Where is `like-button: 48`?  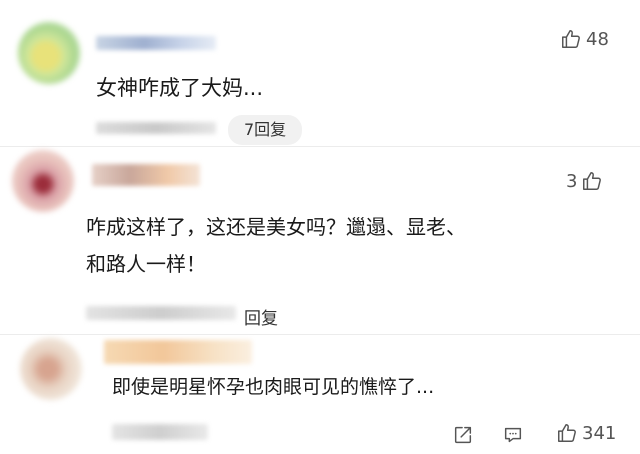
like-button: 48 is located at coordinates (584, 39).